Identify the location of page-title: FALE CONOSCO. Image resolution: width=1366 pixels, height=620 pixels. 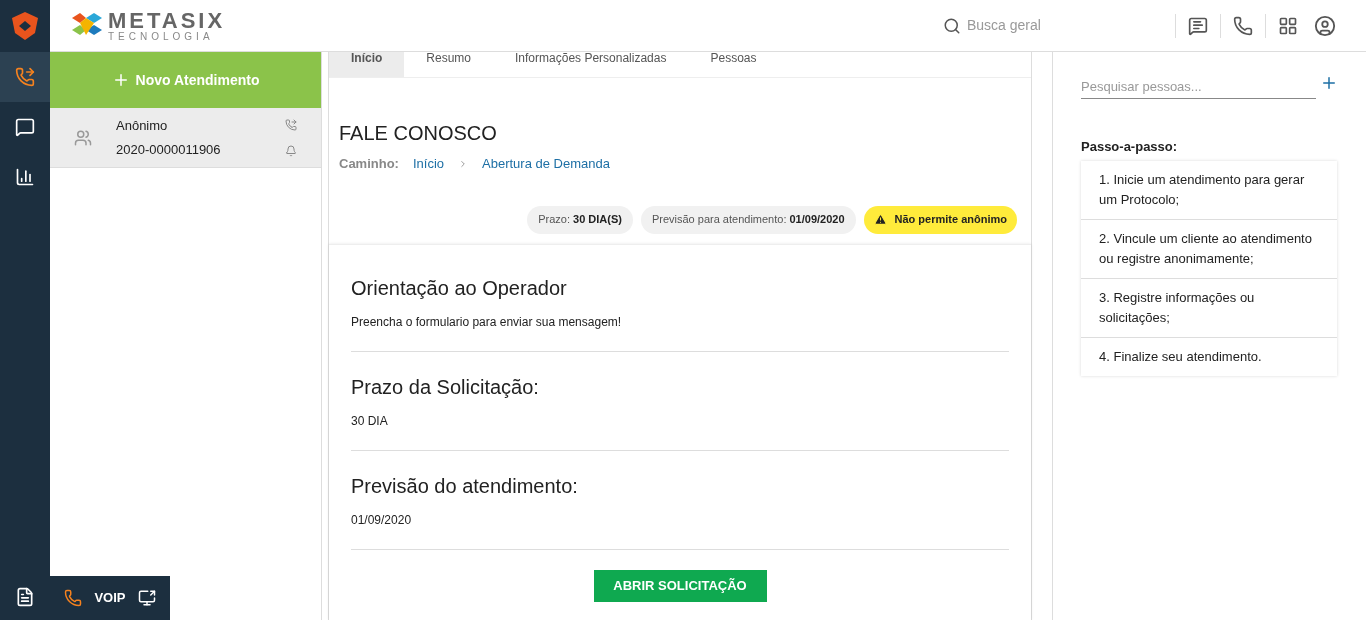
(418, 133).